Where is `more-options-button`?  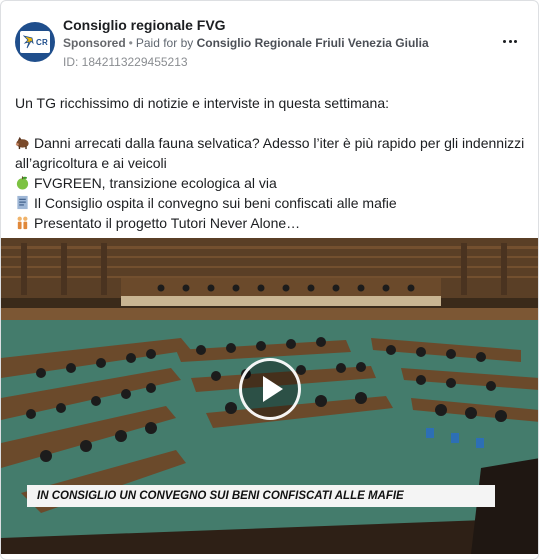 more-options-button is located at coordinates (510, 41).